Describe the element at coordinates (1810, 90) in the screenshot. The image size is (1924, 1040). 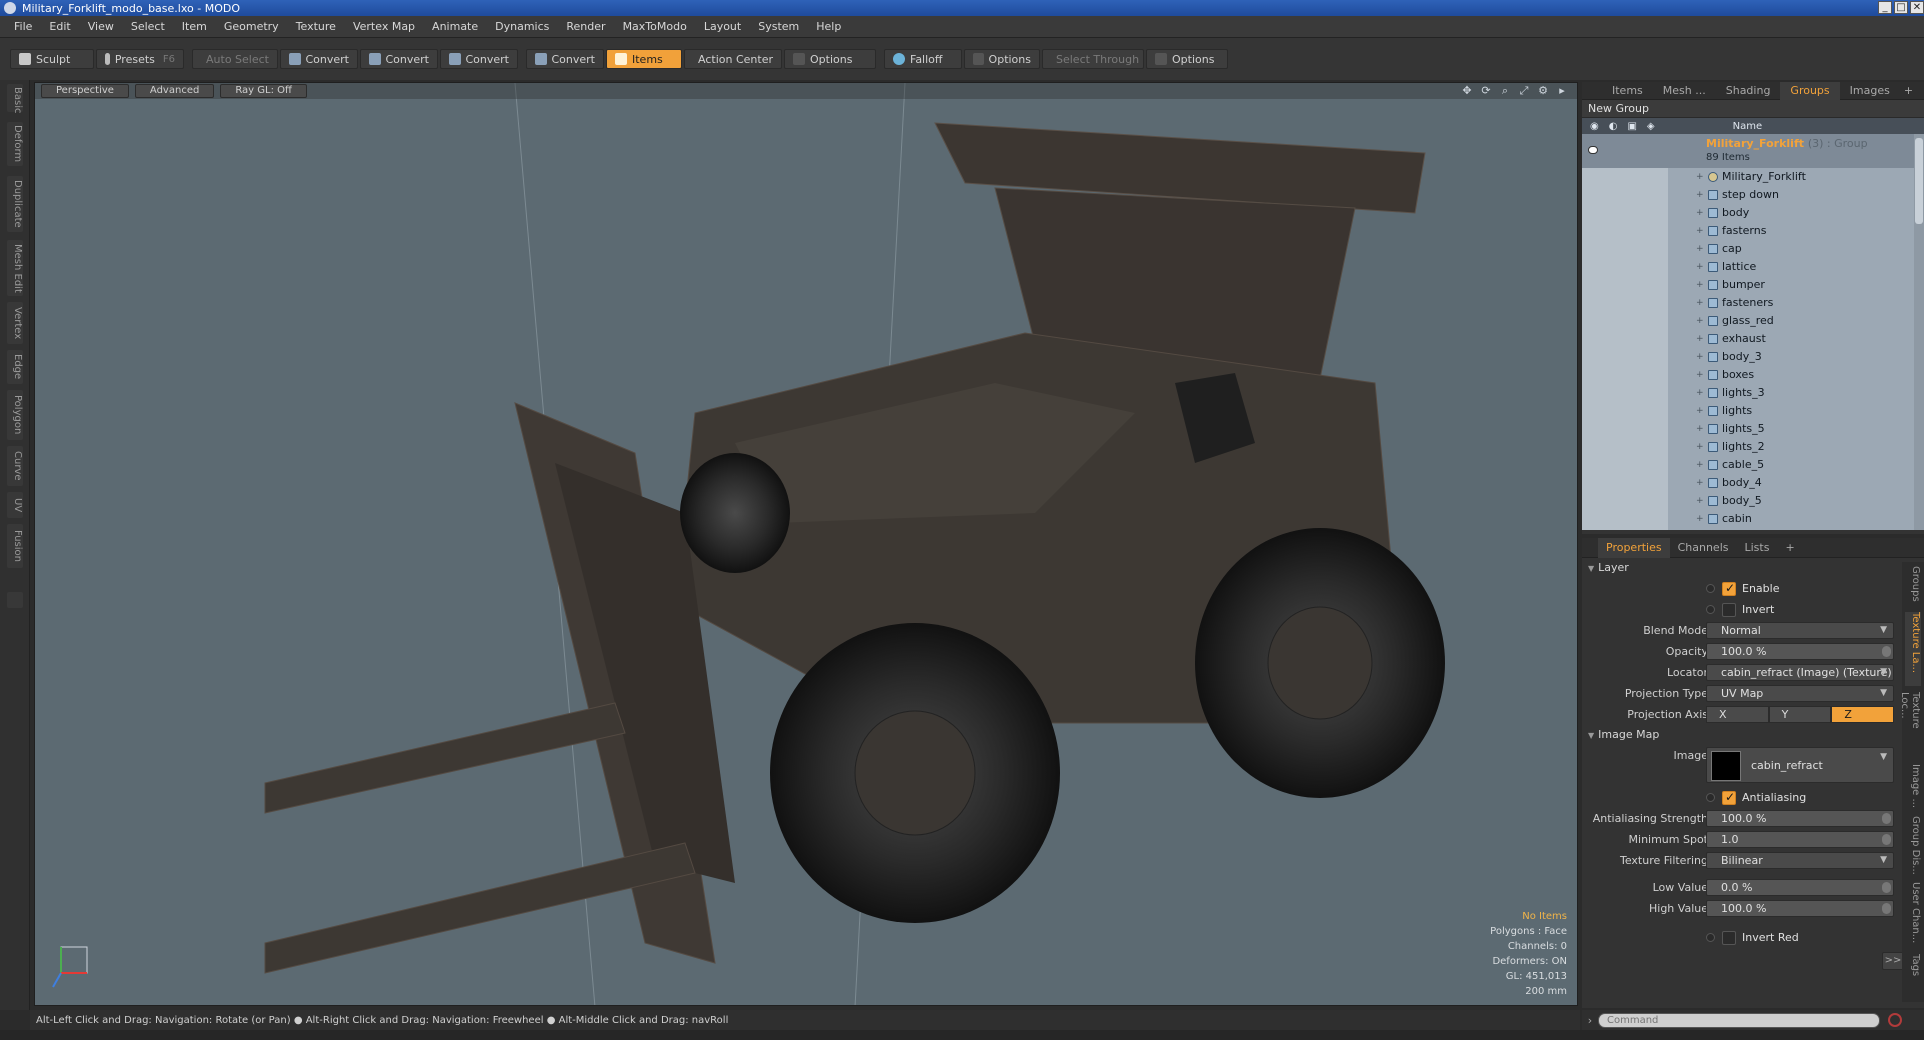
I see `tab-groups: Groups` at that location.